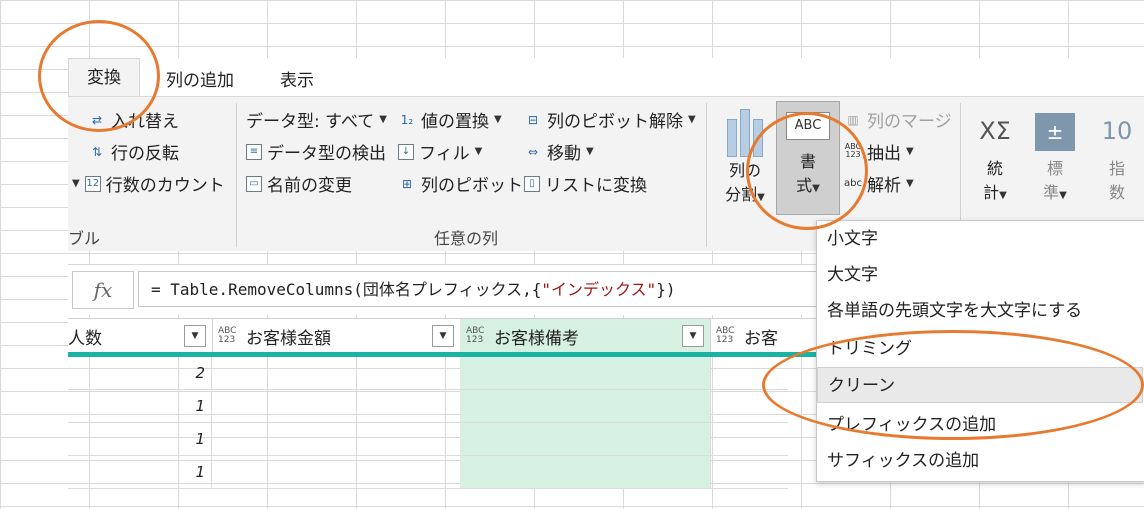 The height and width of the screenshot is (509, 1144). Describe the element at coordinates (97, 119) in the screenshot. I see `transpose-icon: ⇄` at that location.